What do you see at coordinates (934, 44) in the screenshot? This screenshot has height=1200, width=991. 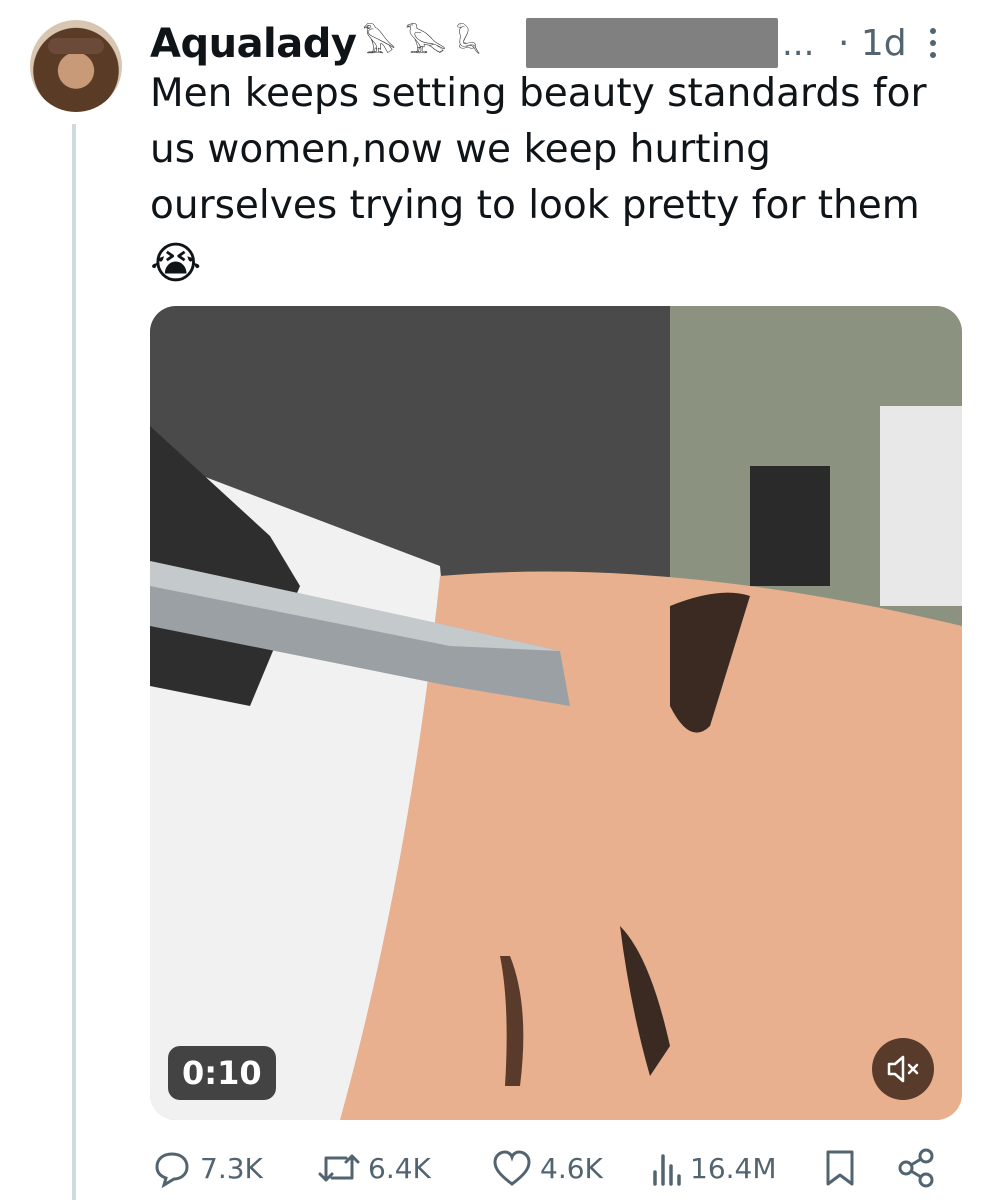 I see `more-options-icon` at bounding box center [934, 44].